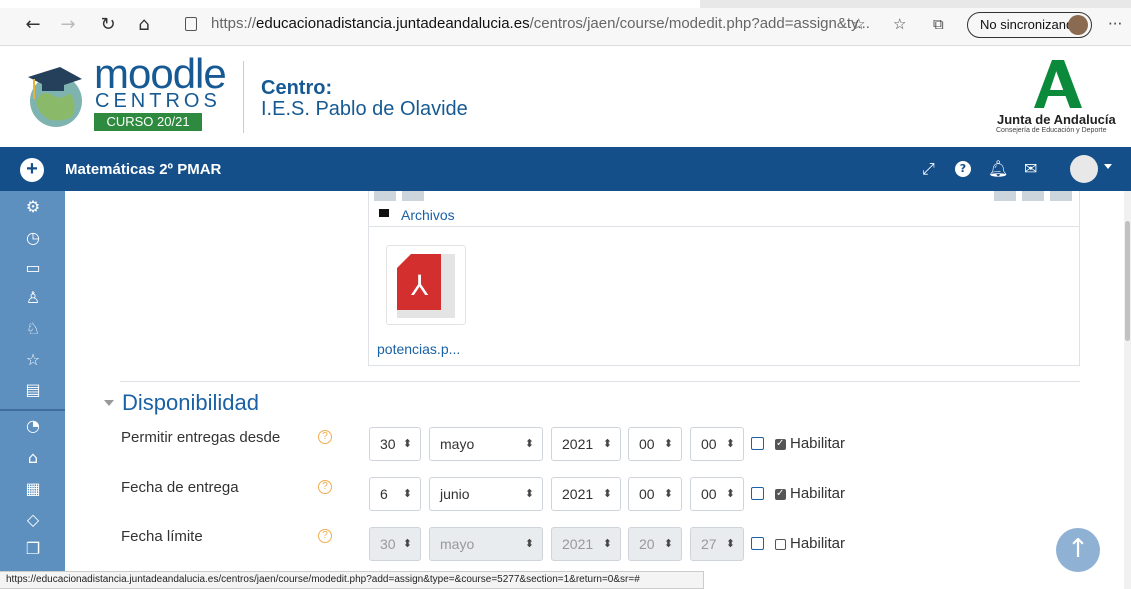  Describe the element at coordinates (33, 390) in the screenshot. I see `book-icon: ▤` at that location.